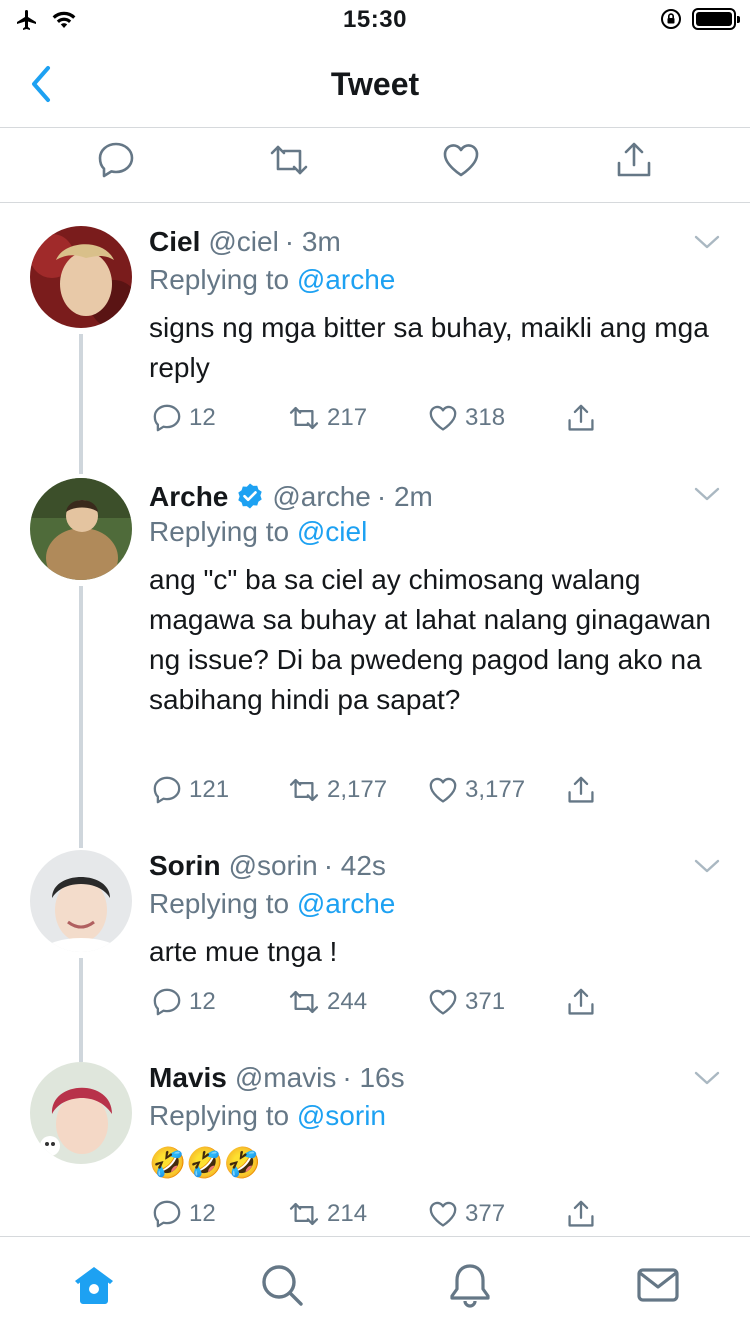 The width and height of the screenshot is (750, 1334). Describe the element at coordinates (375, 1285) in the screenshot. I see `tab-bar` at that location.